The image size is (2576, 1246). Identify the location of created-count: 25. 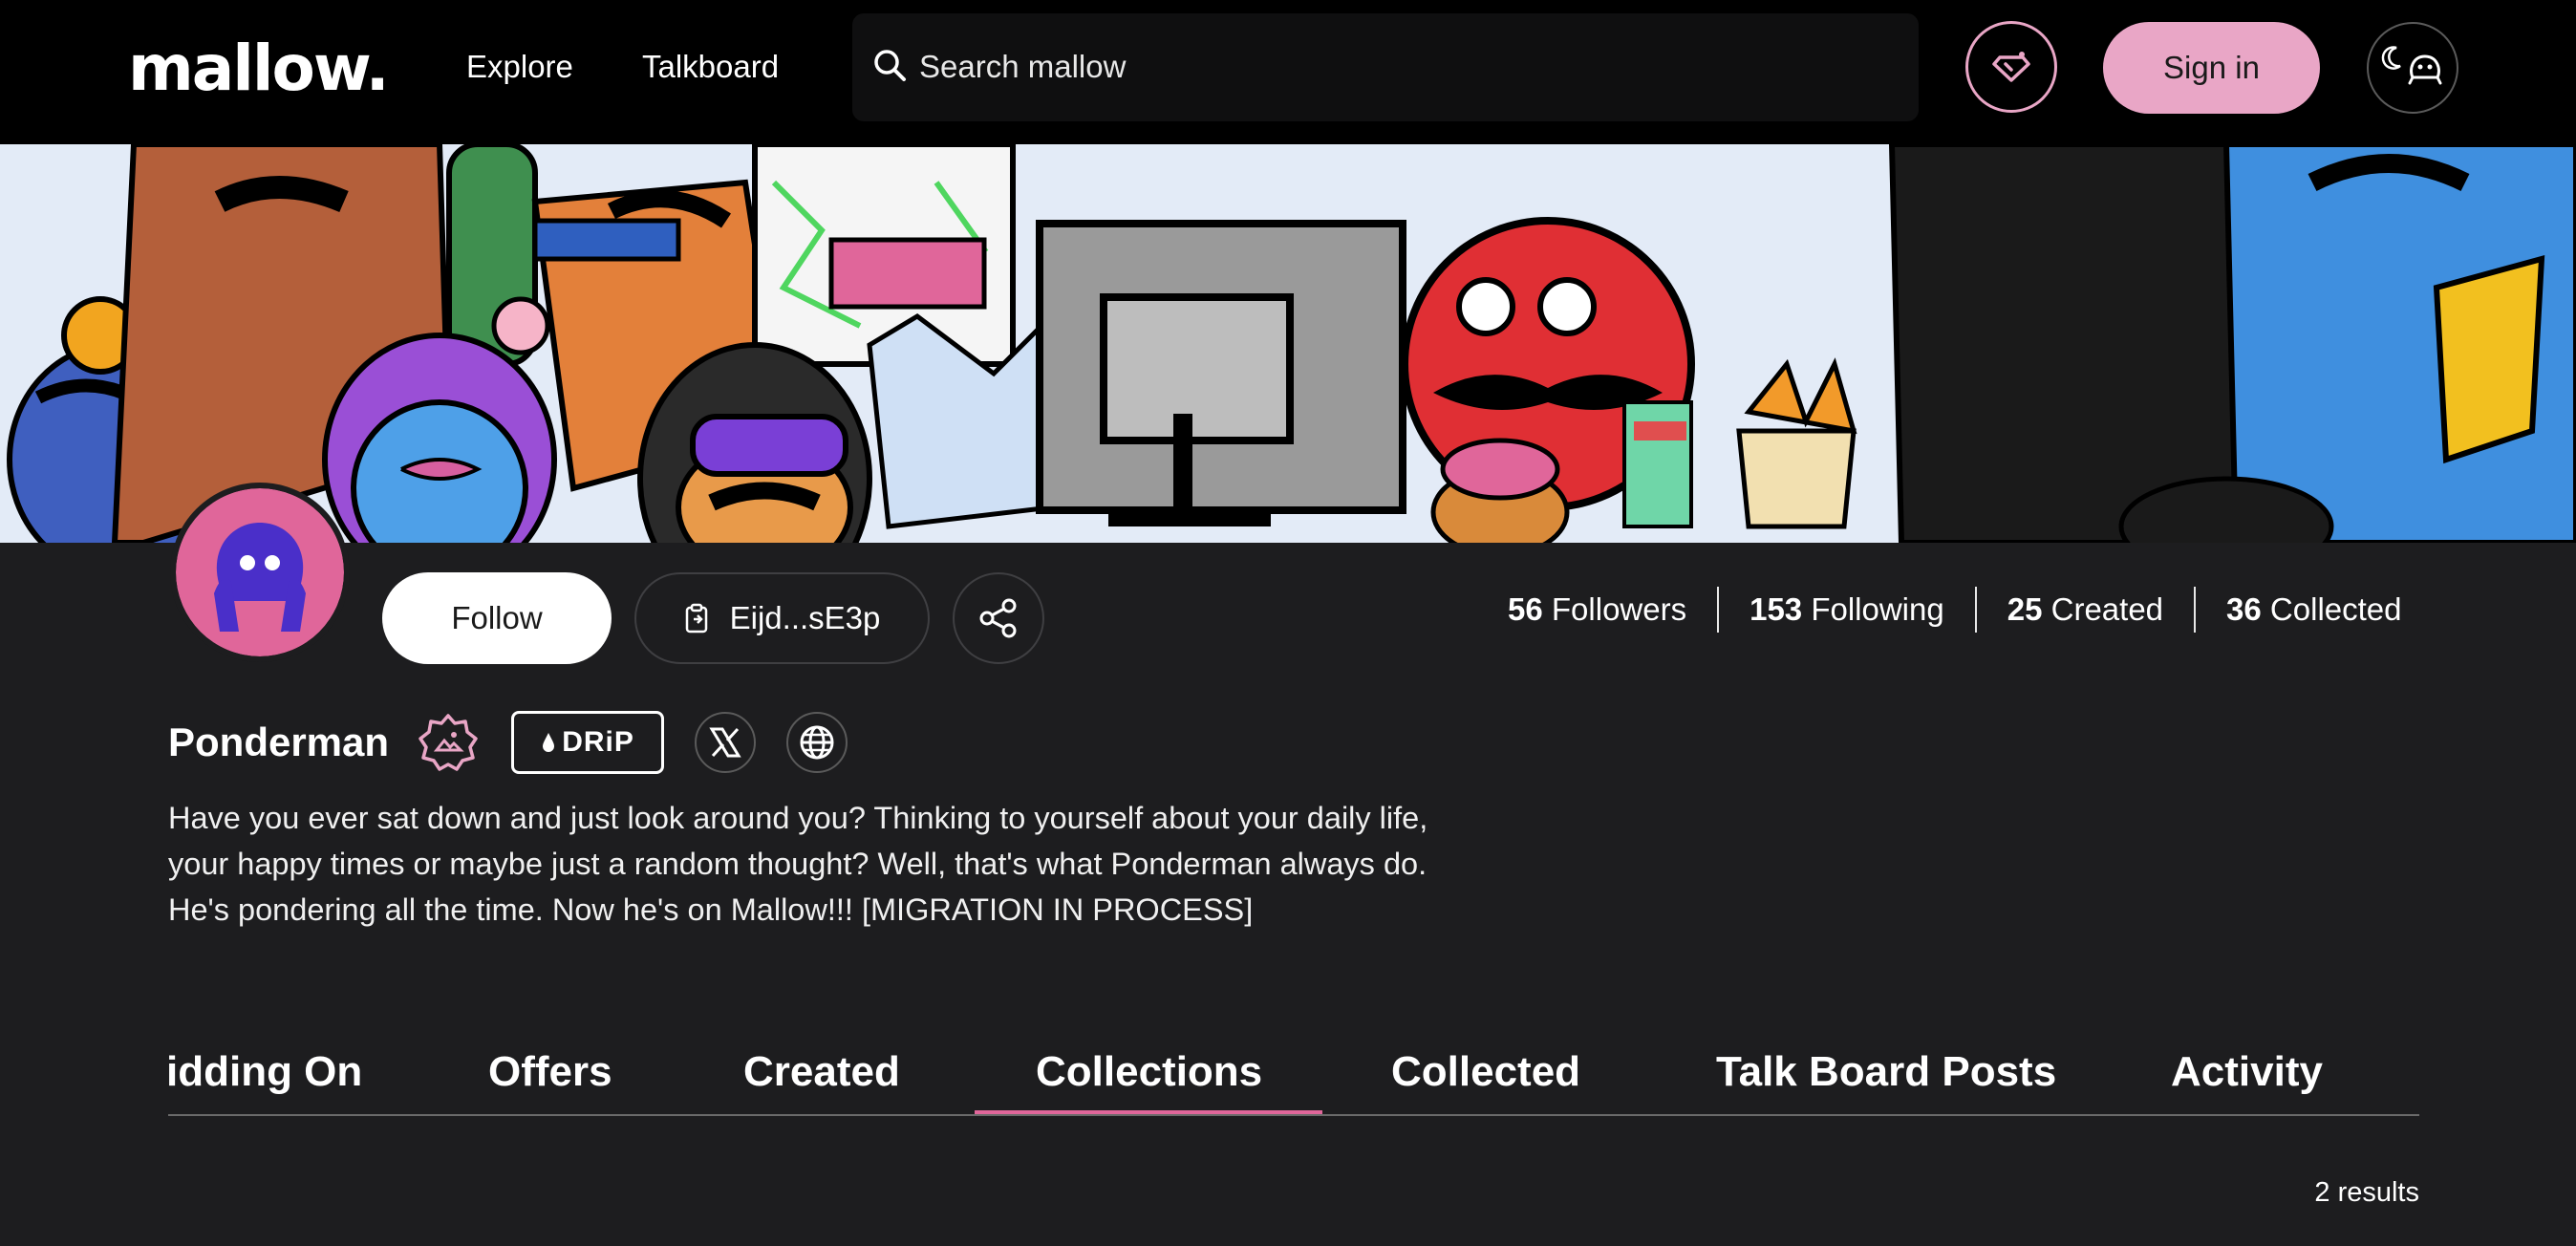
(2025, 609).